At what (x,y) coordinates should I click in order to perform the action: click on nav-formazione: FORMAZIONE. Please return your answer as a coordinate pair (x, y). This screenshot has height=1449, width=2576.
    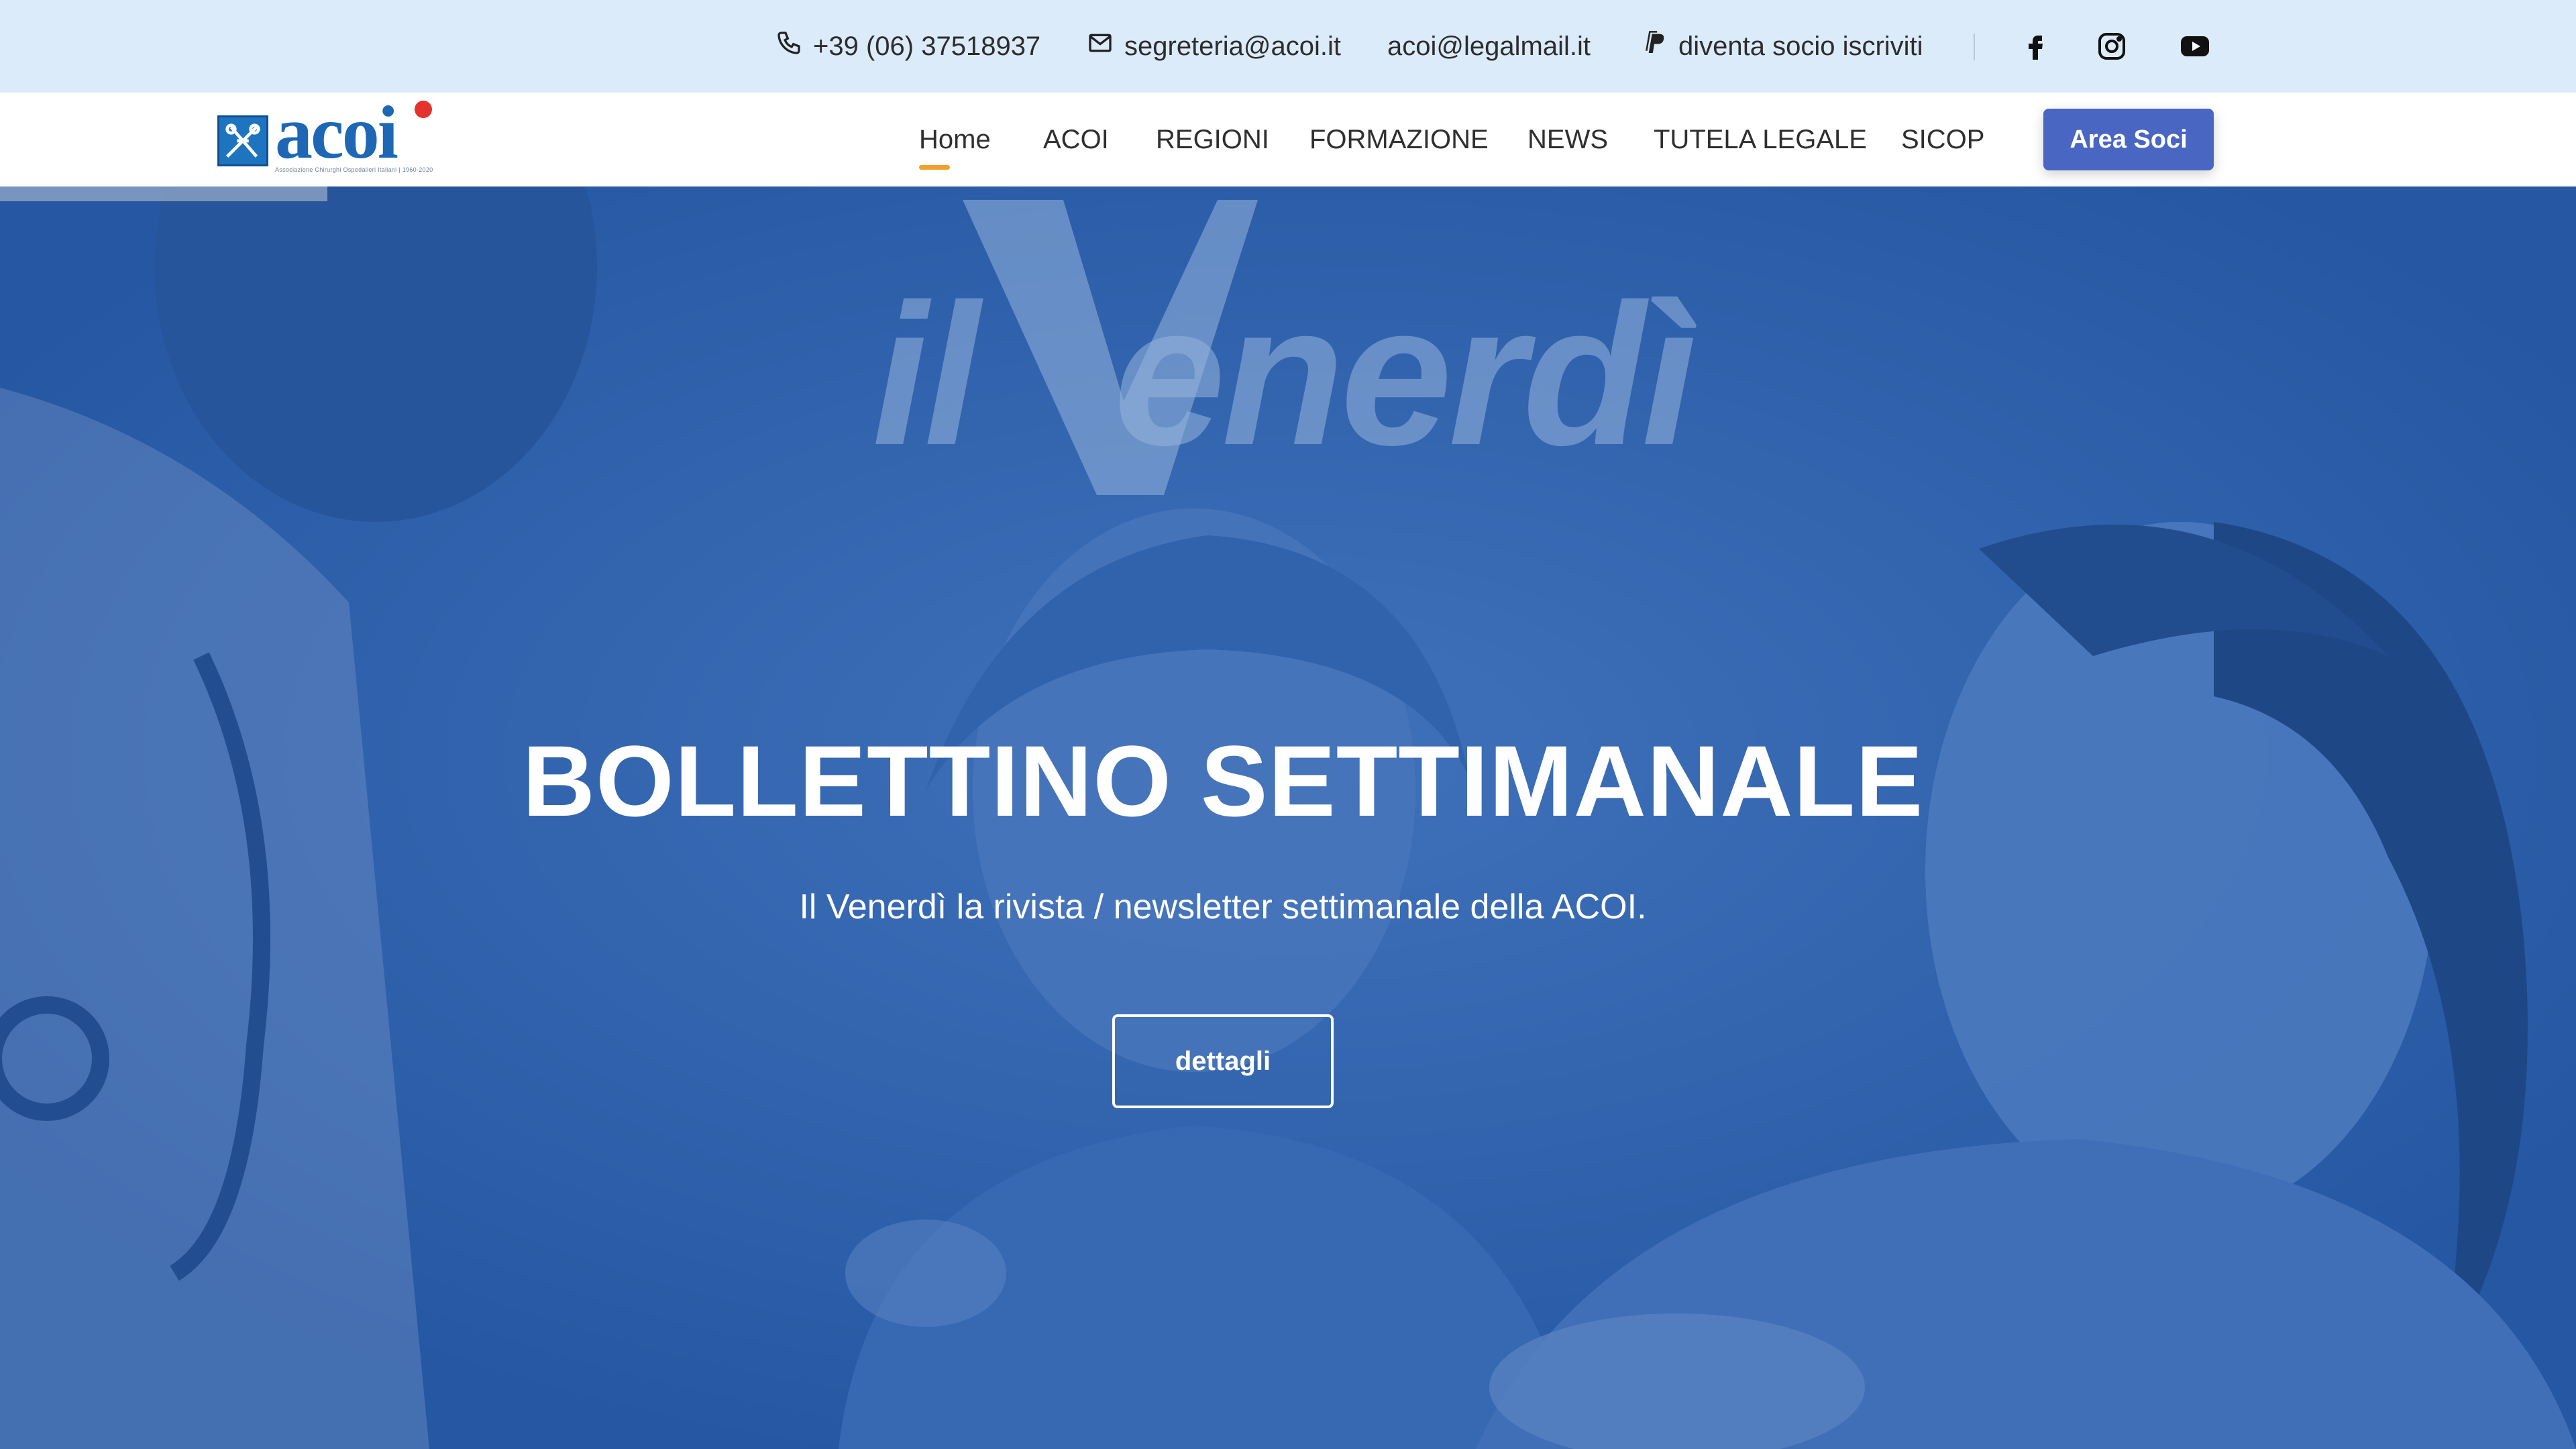
    Looking at the image, I should click on (1399, 140).